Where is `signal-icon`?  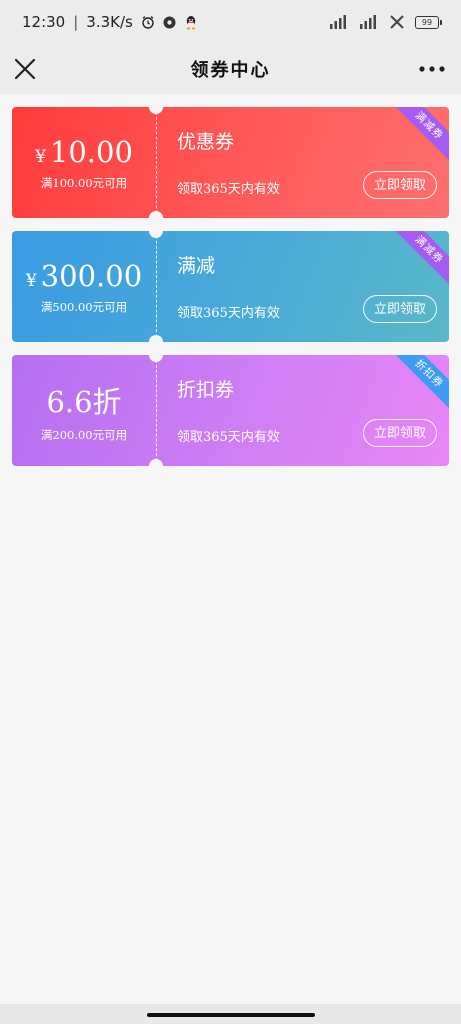 signal-icon is located at coordinates (339, 22).